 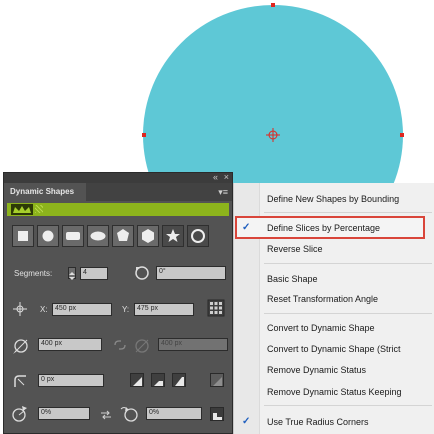 I want to click on menu-item-remove-dynamic: Remove Dynamic Status, so click(x=316, y=370).